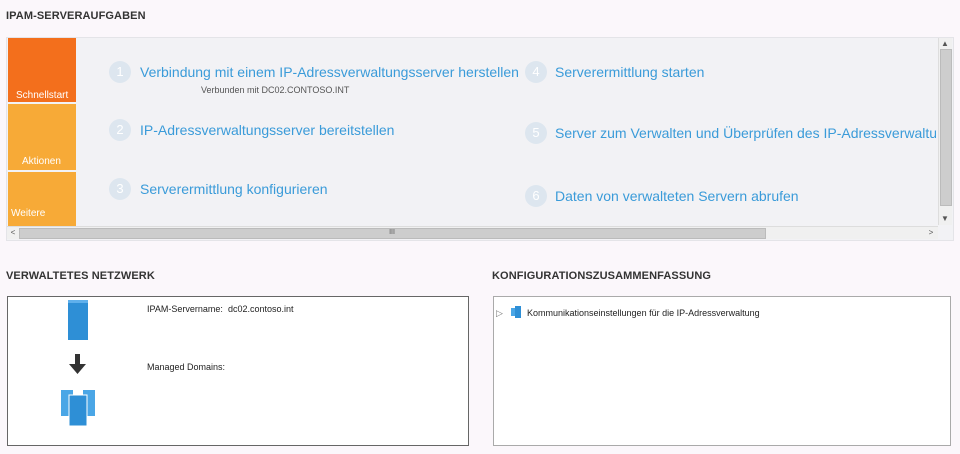 This screenshot has height=454, width=960. I want to click on step-link: Serverermittlung konfigurieren, so click(234, 189).